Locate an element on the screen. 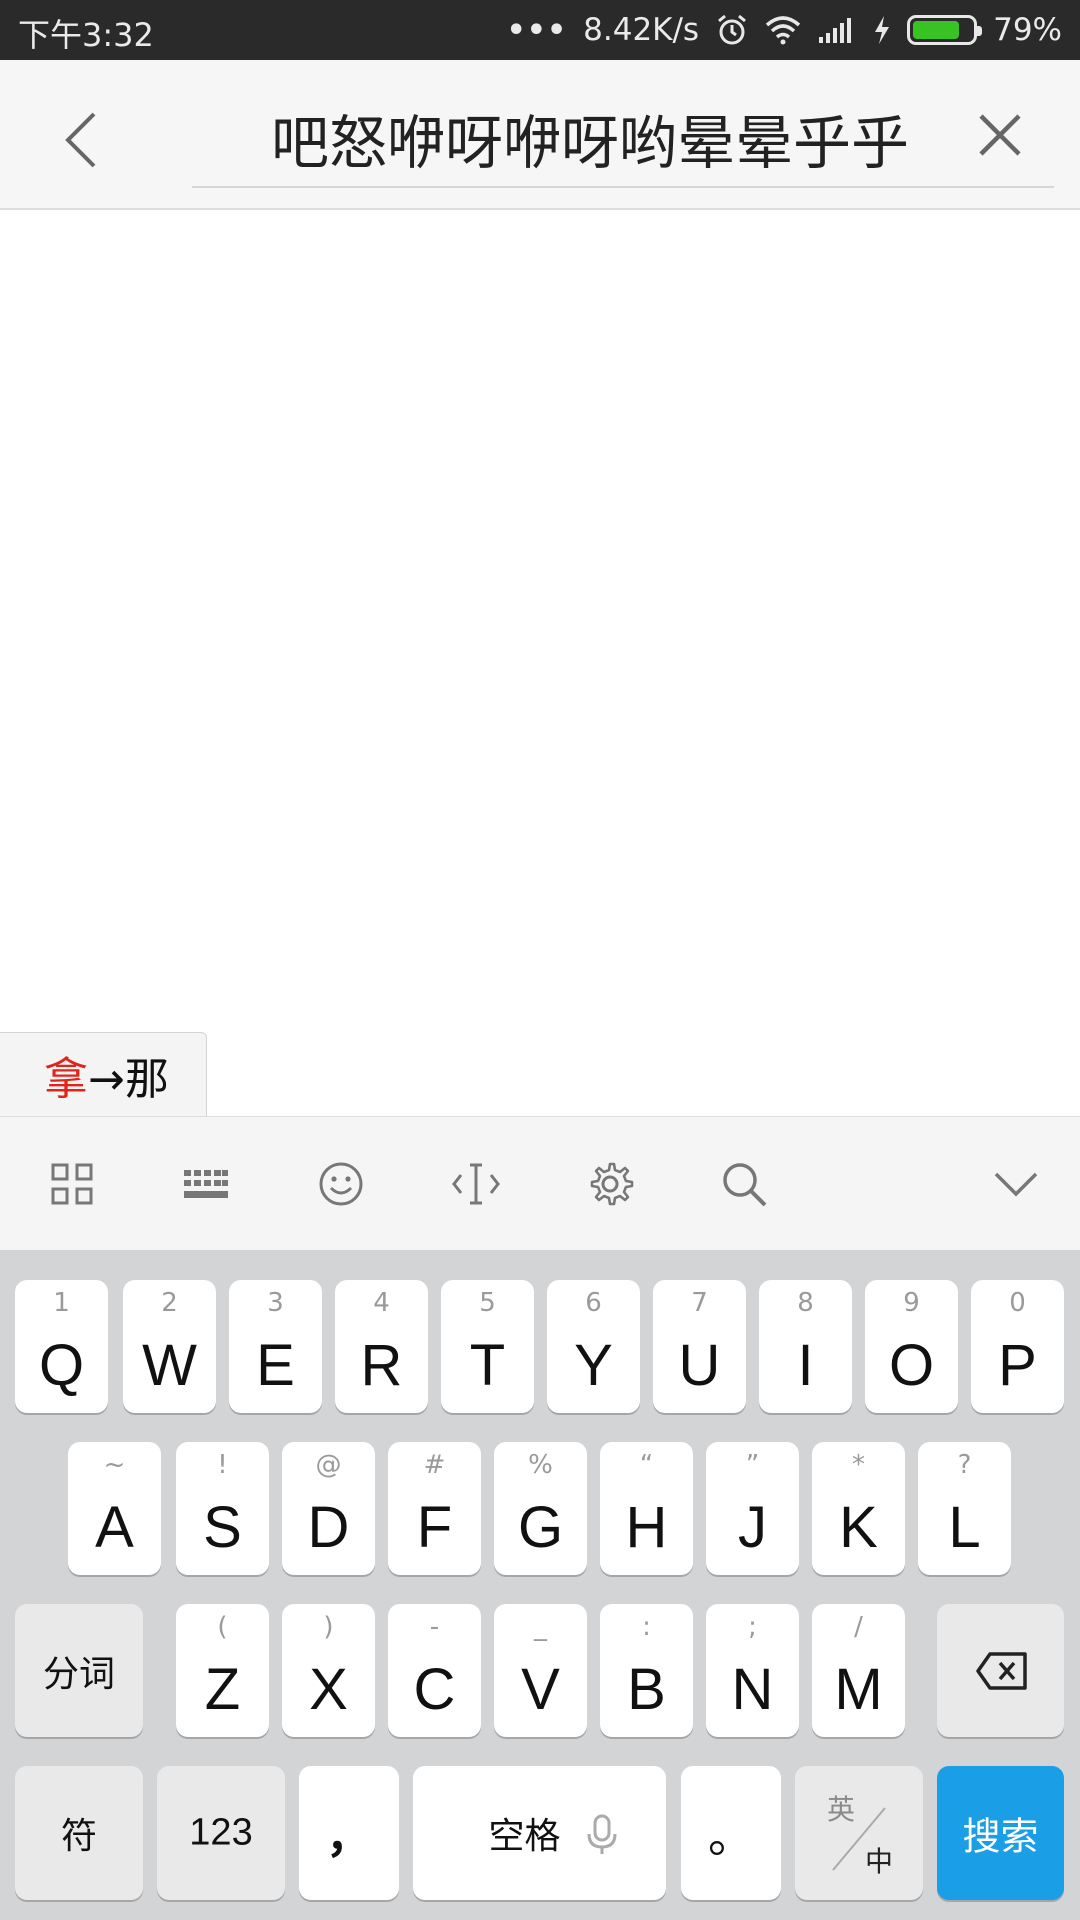 The width and height of the screenshot is (1080, 1920). settings-icon is located at coordinates (610, 1184).